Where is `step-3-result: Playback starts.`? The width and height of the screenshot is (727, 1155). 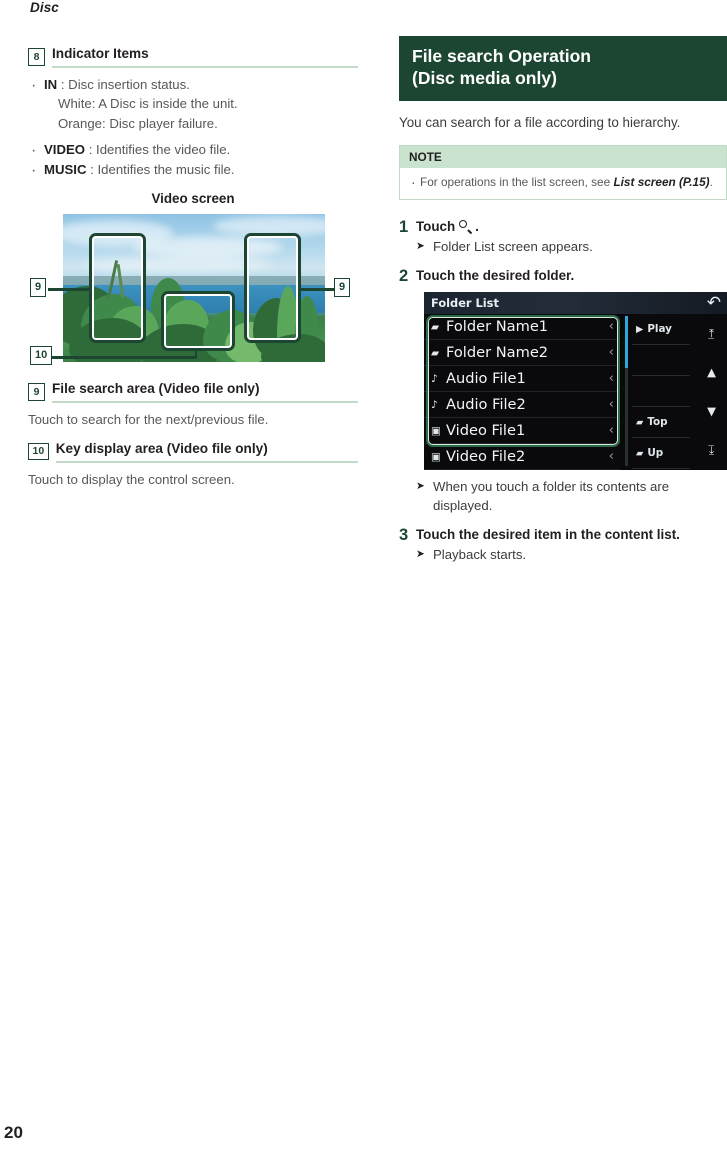
step-3-result: Playback starts. is located at coordinates (571, 555).